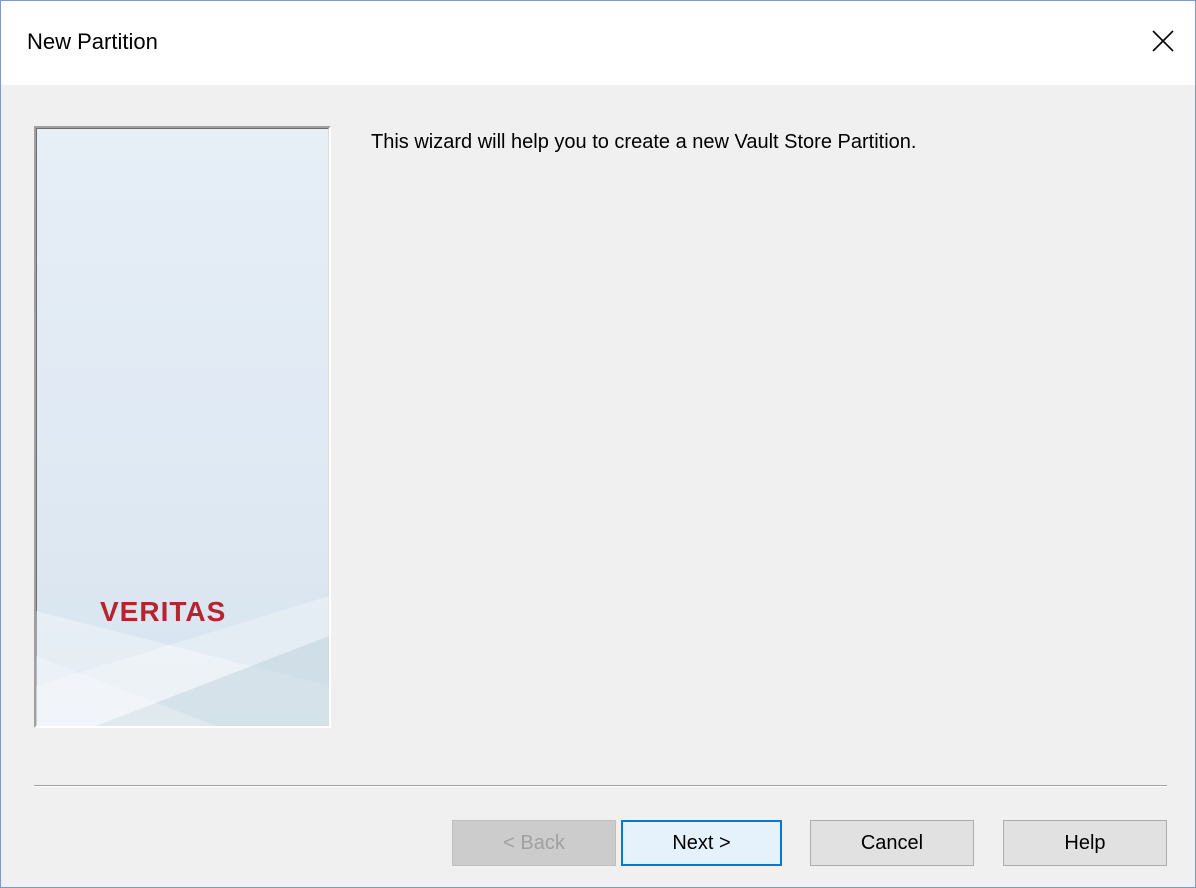 The image size is (1196, 888). What do you see at coordinates (701, 843) in the screenshot?
I see `next-button: Next >` at bounding box center [701, 843].